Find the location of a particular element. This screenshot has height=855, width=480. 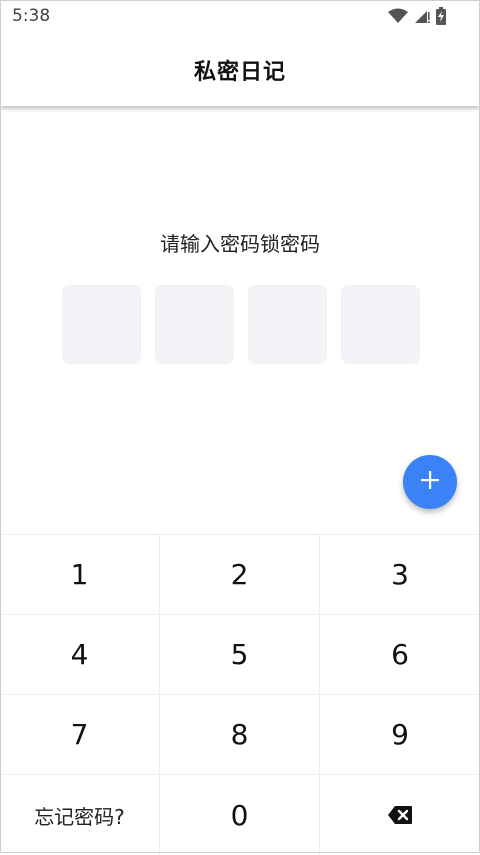

key-9: 9 is located at coordinates (400, 735).